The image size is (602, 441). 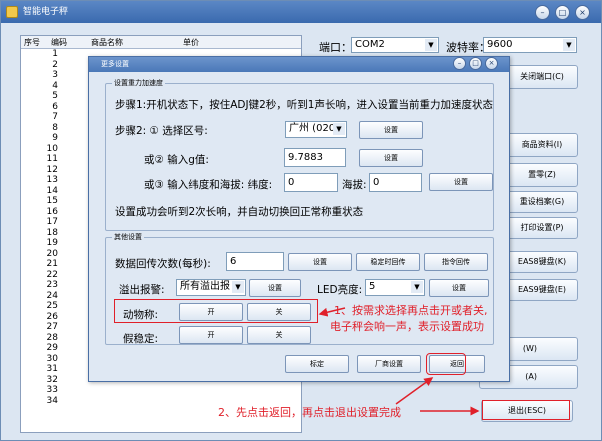 What do you see at coordinates (320, 262) in the screenshot?
I see `set-send-rate-button: 设置` at bounding box center [320, 262].